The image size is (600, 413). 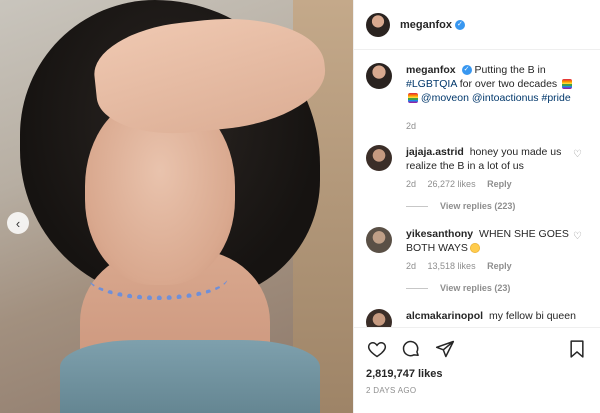 I want to click on hashtag-link: #LGBTQIA, so click(x=431, y=84).